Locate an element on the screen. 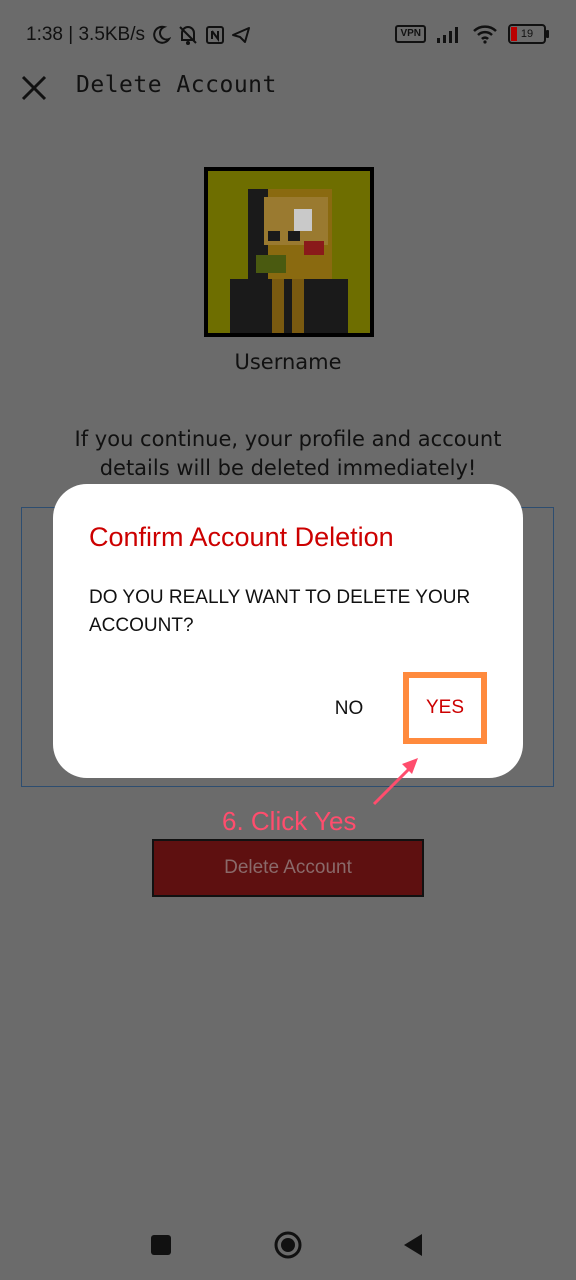  back-icon is located at coordinates (413, 1245).